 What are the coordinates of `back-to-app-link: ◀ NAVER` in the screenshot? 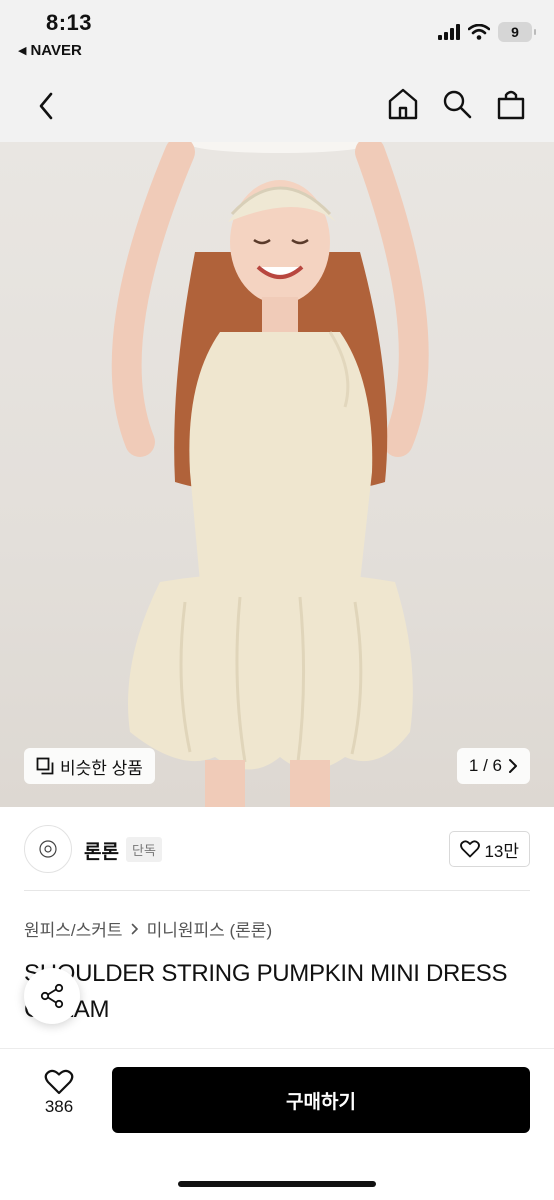 It's located at (50, 50).